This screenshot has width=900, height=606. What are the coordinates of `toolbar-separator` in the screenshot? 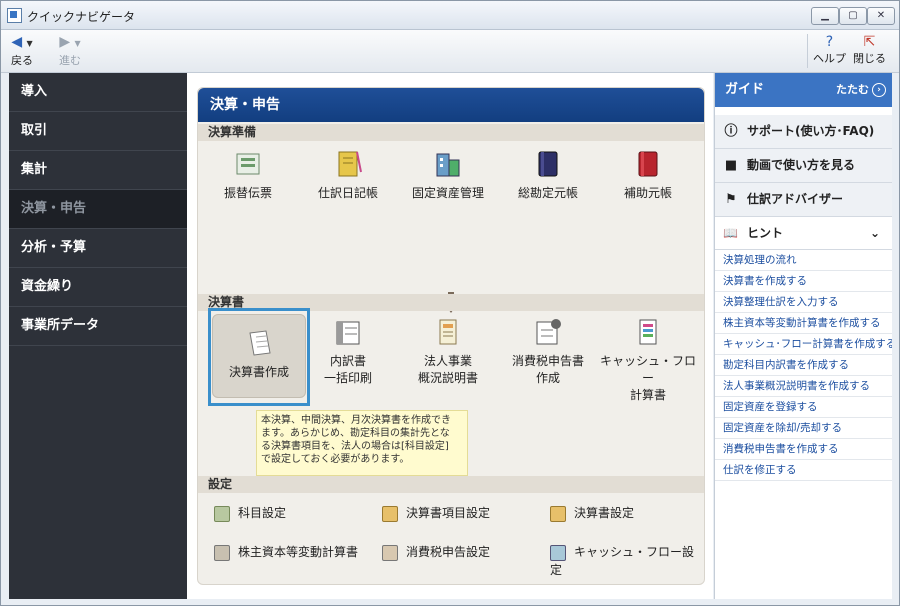 It's located at (807, 51).